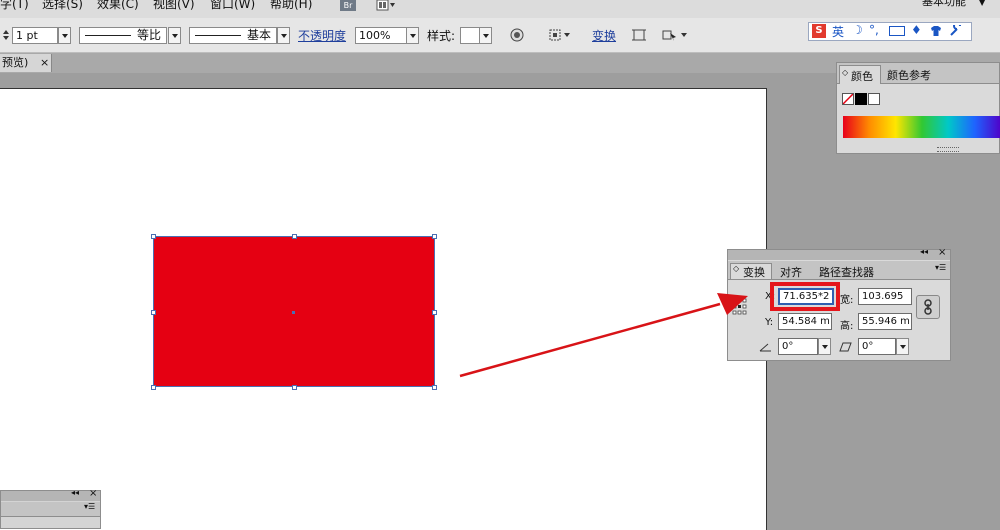  Describe the element at coordinates (956, 29) in the screenshot. I see `wrench-icon` at that location.